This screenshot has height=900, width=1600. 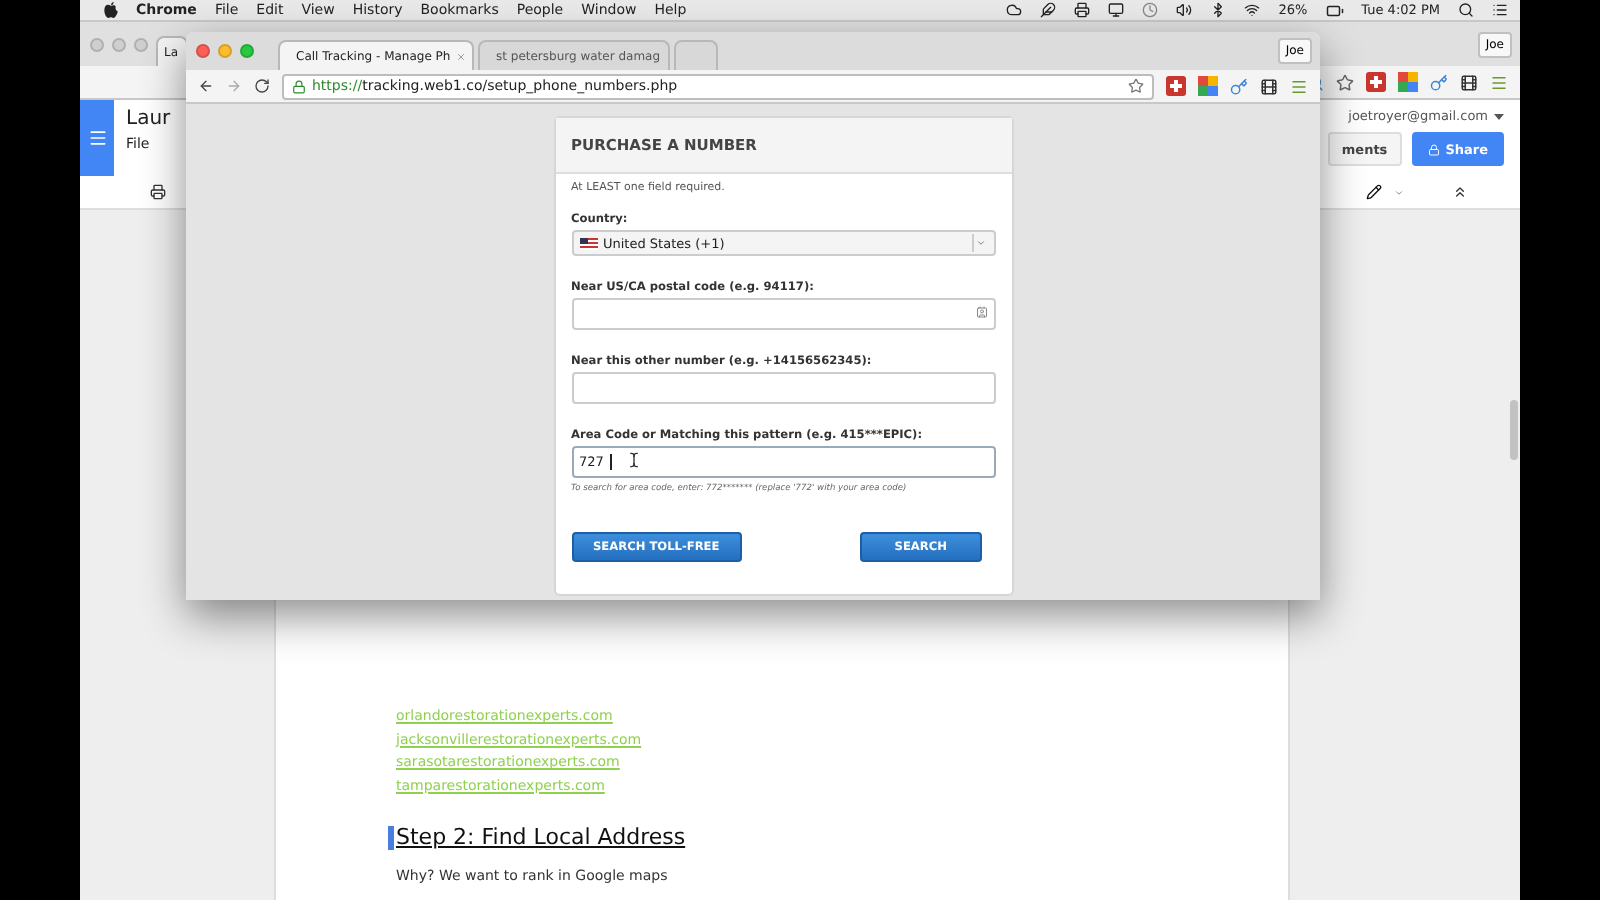 What do you see at coordinates (391, 837) in the screenshot?
I see `bookmark-icon` at bounding box center [391, 837].